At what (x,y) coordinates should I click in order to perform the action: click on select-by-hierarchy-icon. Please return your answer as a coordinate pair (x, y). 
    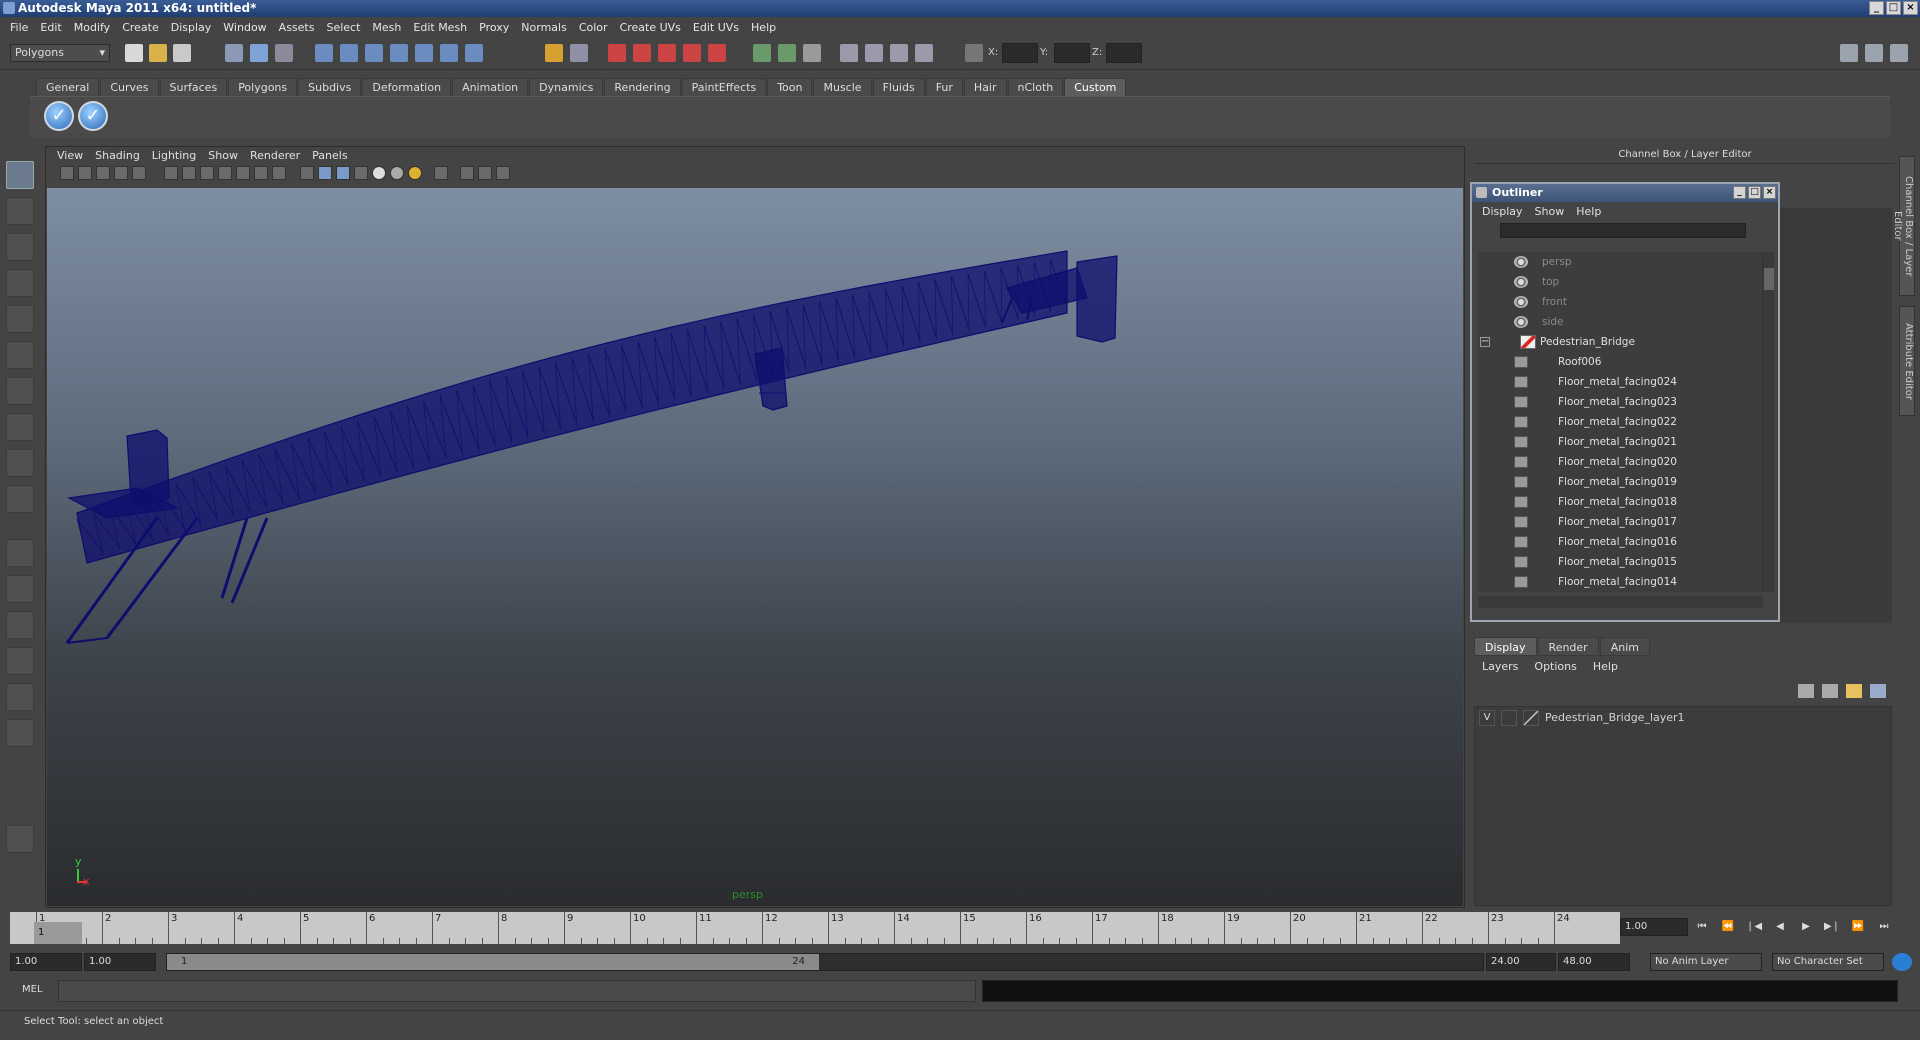
    Looking at the image, I should click on (234, 53).